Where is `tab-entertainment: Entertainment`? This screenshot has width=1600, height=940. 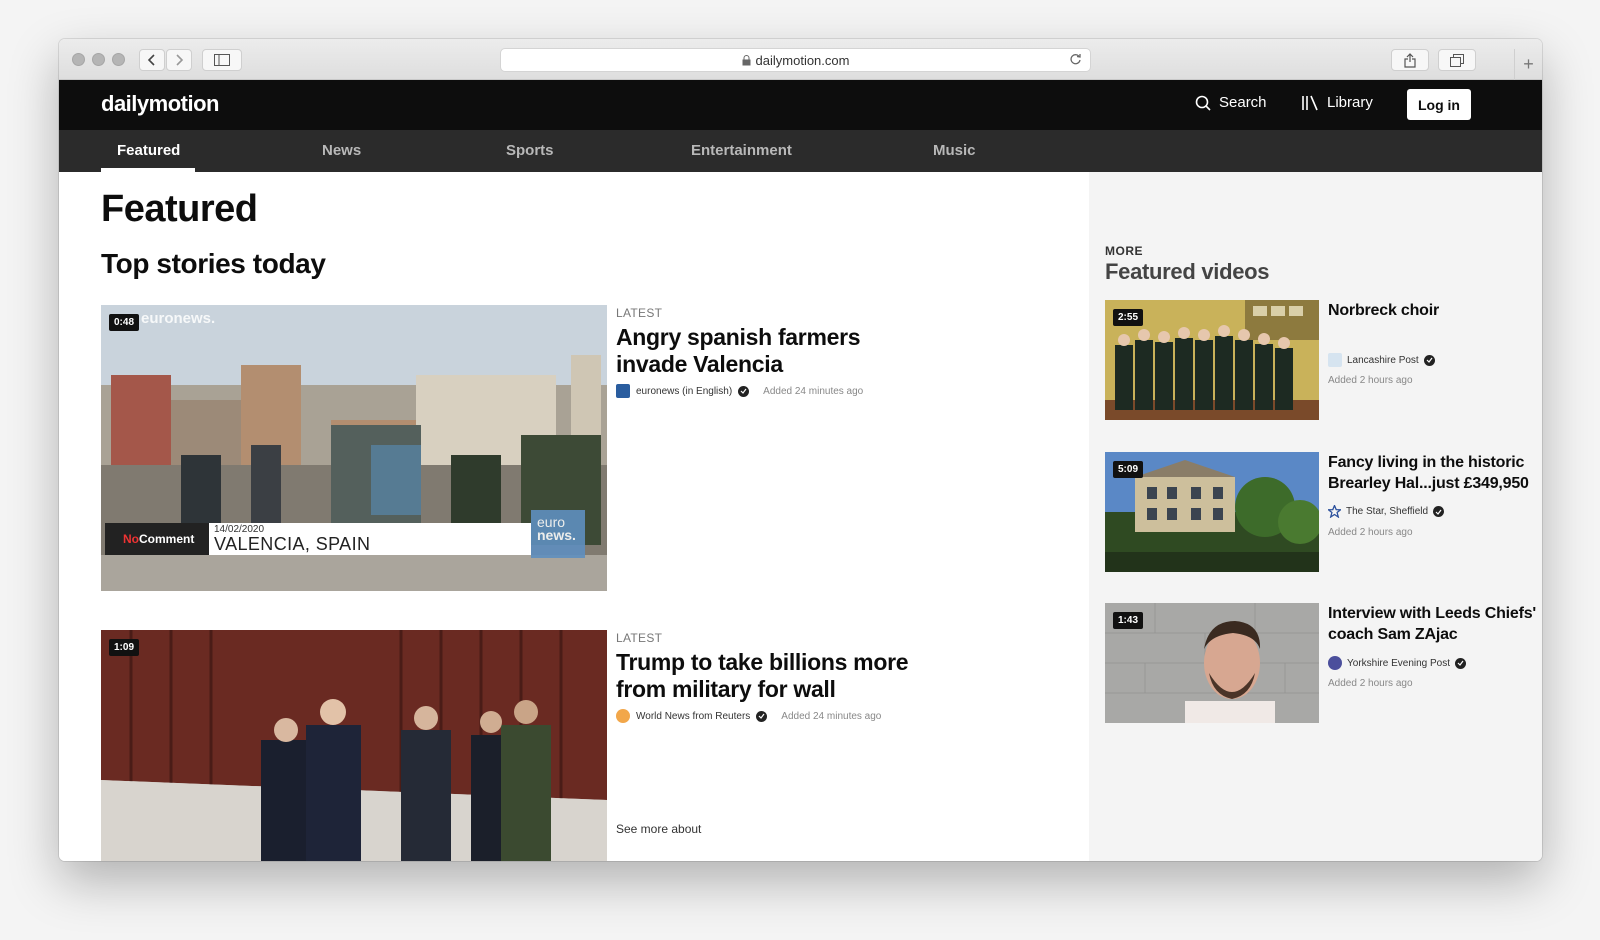
tab-entertainment: Entertainment is located at coordinates (741, 150).